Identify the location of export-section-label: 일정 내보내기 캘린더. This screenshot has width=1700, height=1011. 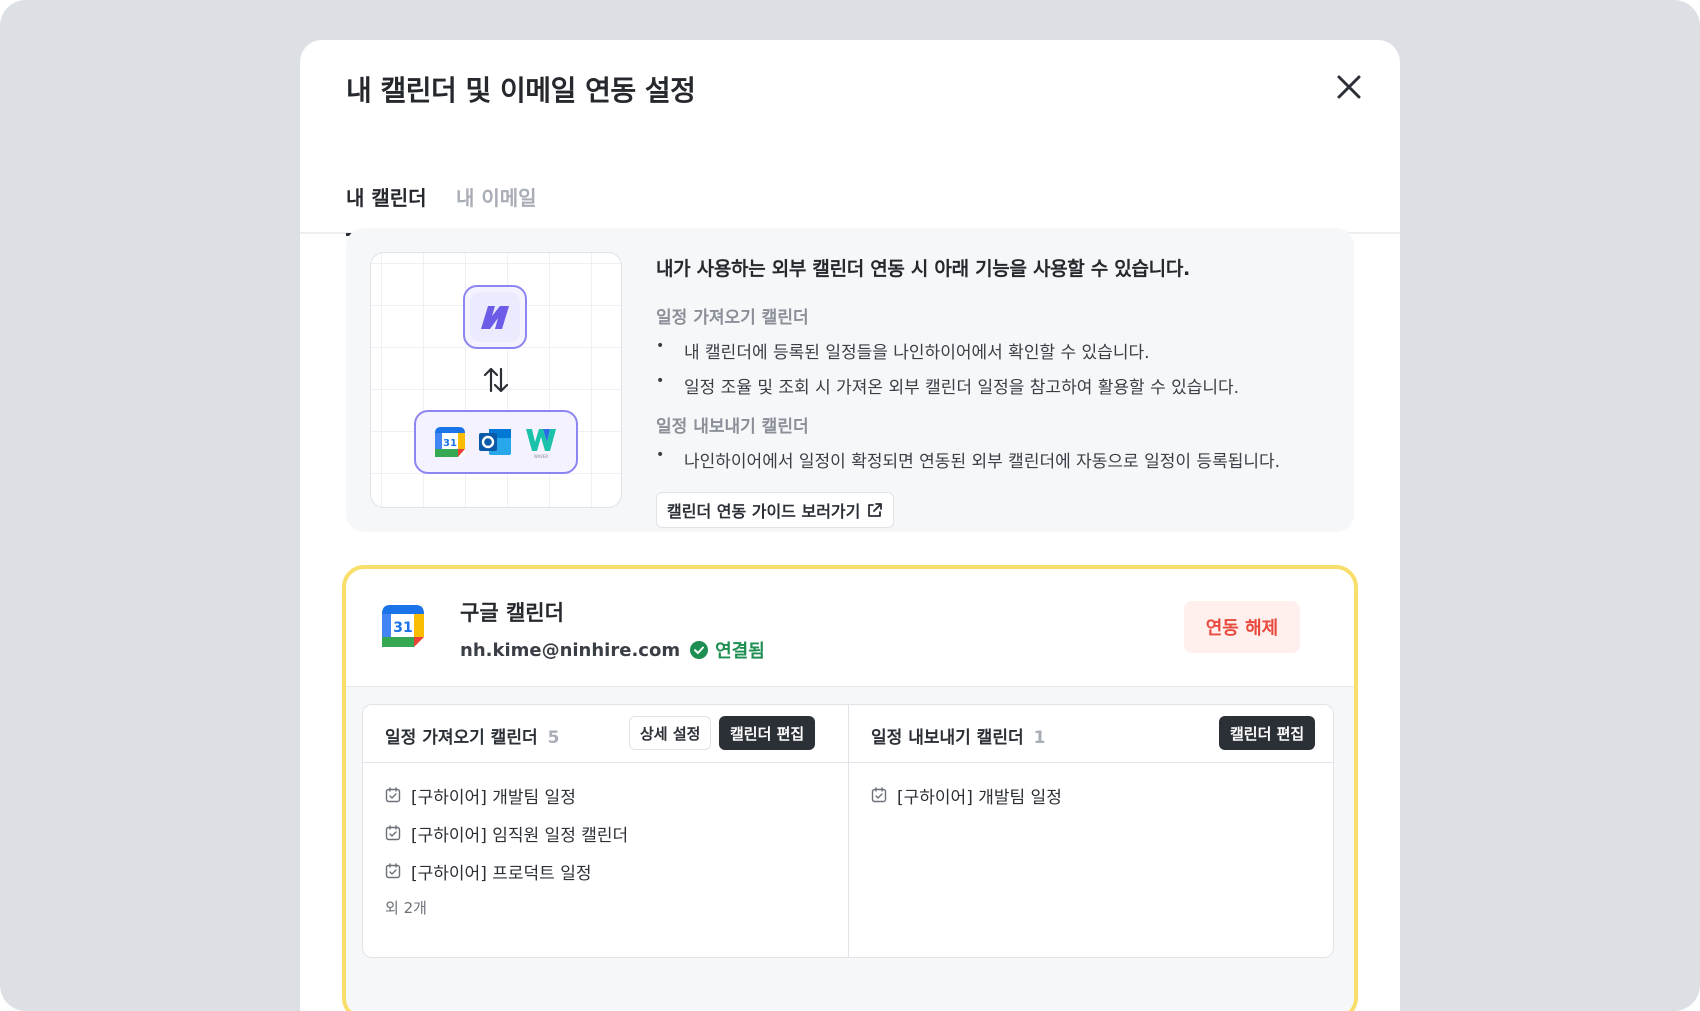
(732, 427).